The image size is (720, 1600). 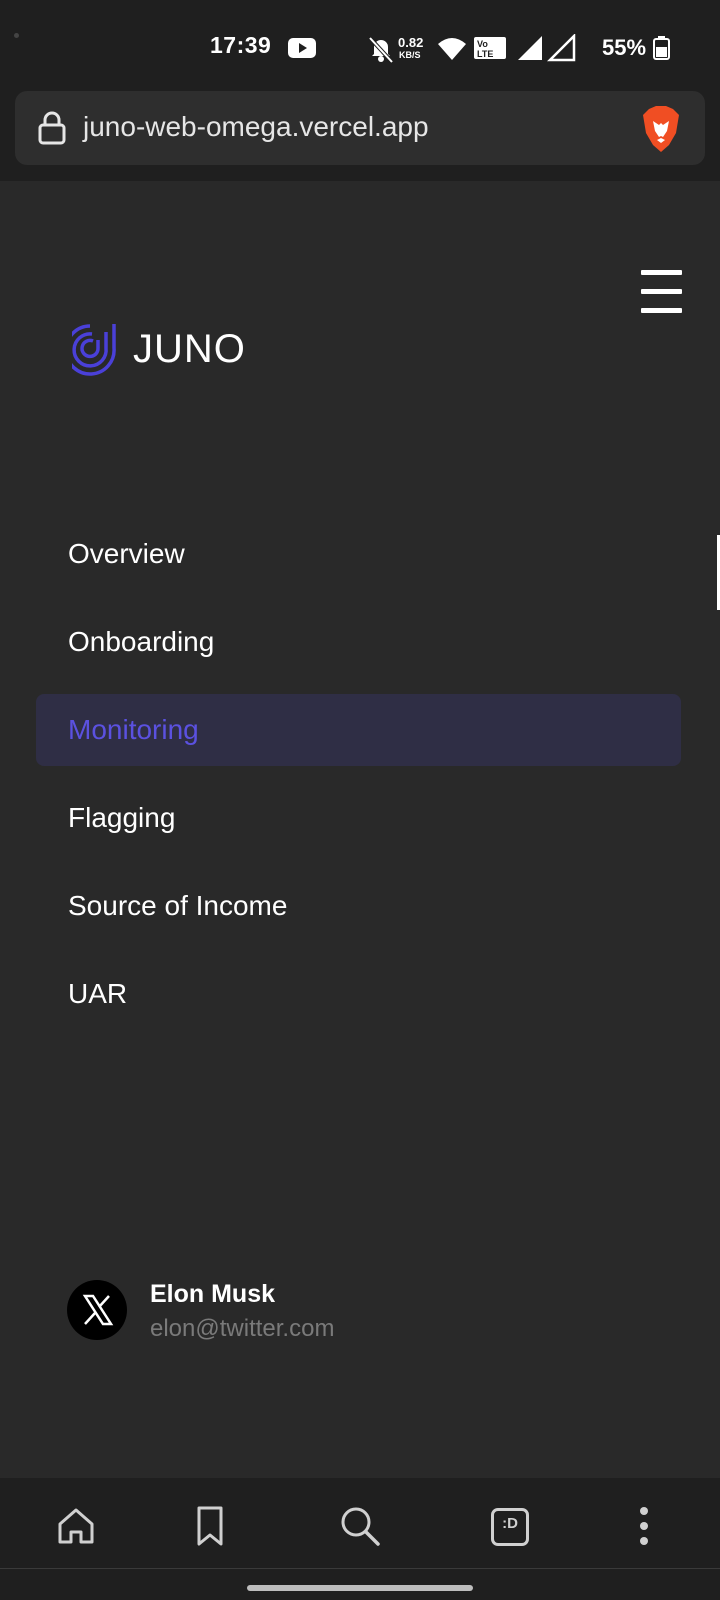 What do you see at coordinates (76, 1526) in the screenshot?
I see `home-icon` at bounding box center [76, 1526].